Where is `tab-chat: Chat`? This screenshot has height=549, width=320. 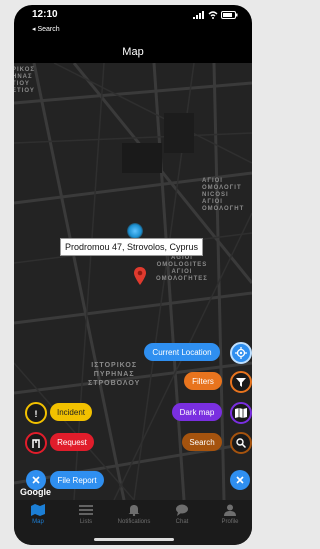
tab-chat: Chat is located at coordinates (182, 514).